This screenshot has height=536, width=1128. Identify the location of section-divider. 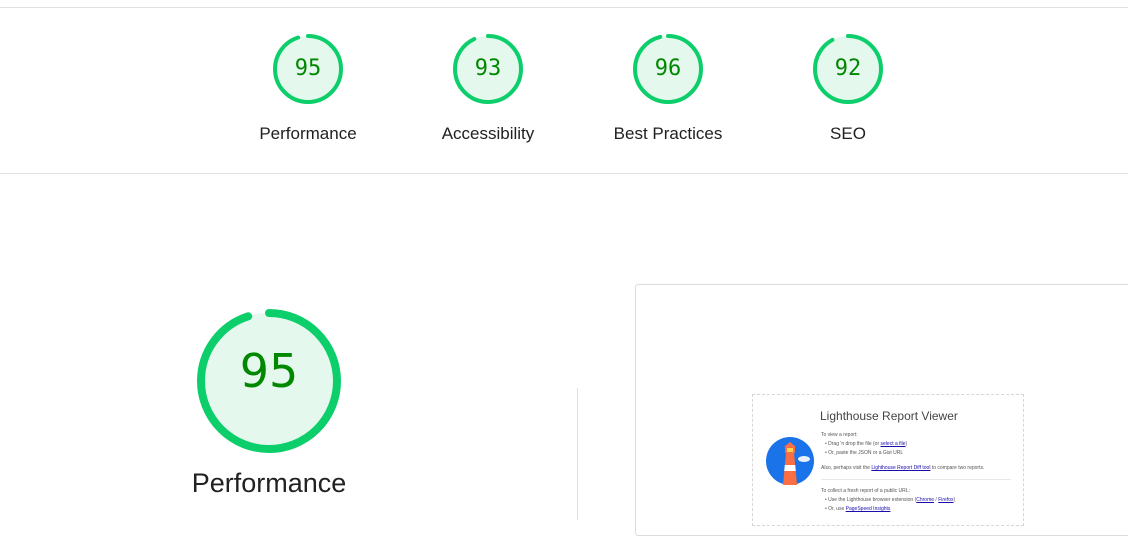
(564, 173).